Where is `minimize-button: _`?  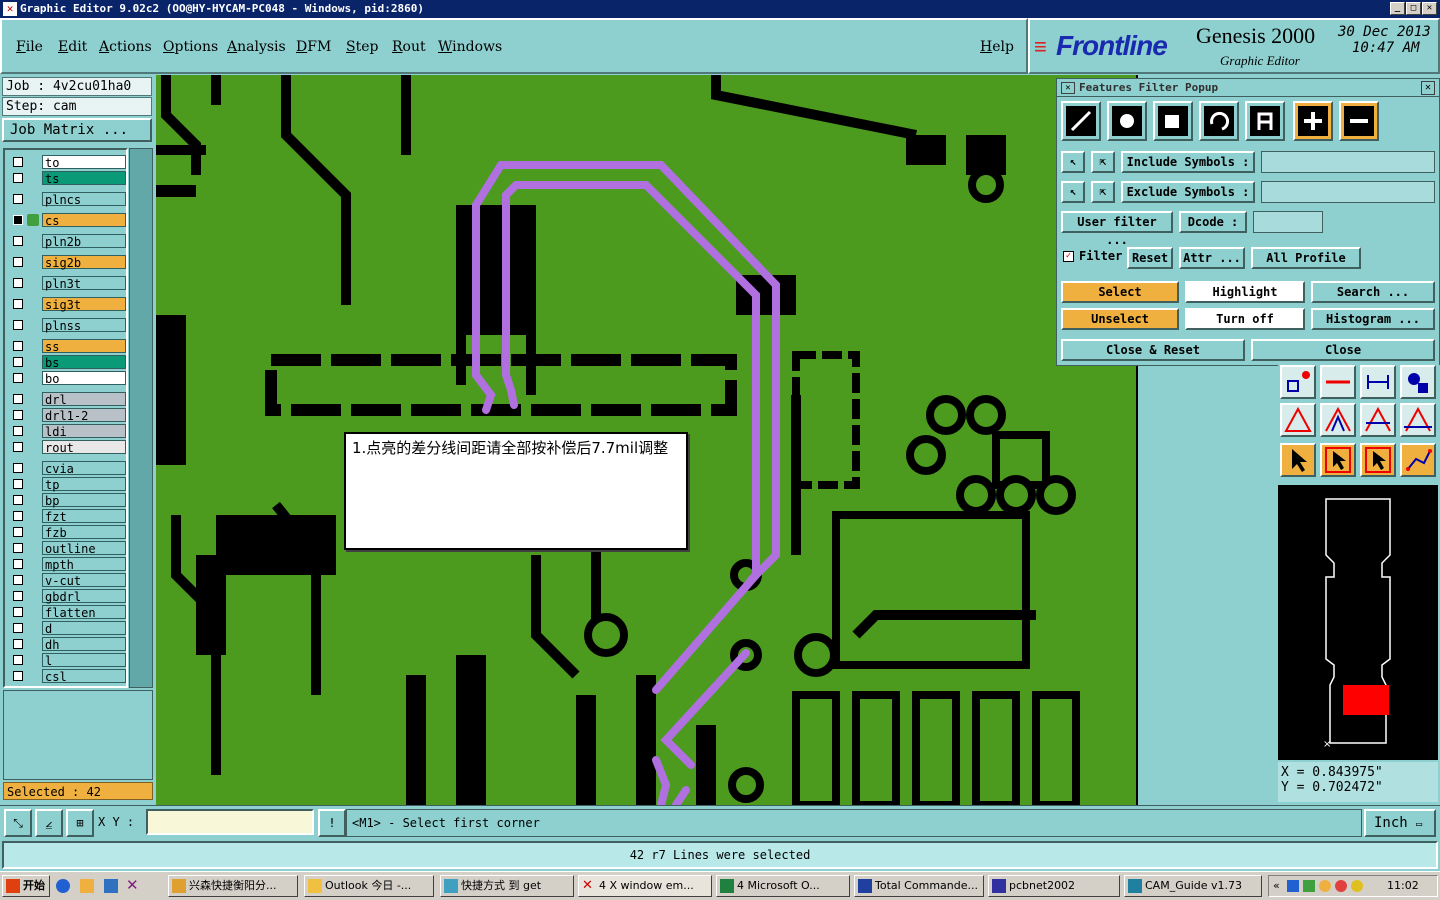 minimize-button: _ is located at coordinates (1397, 8).